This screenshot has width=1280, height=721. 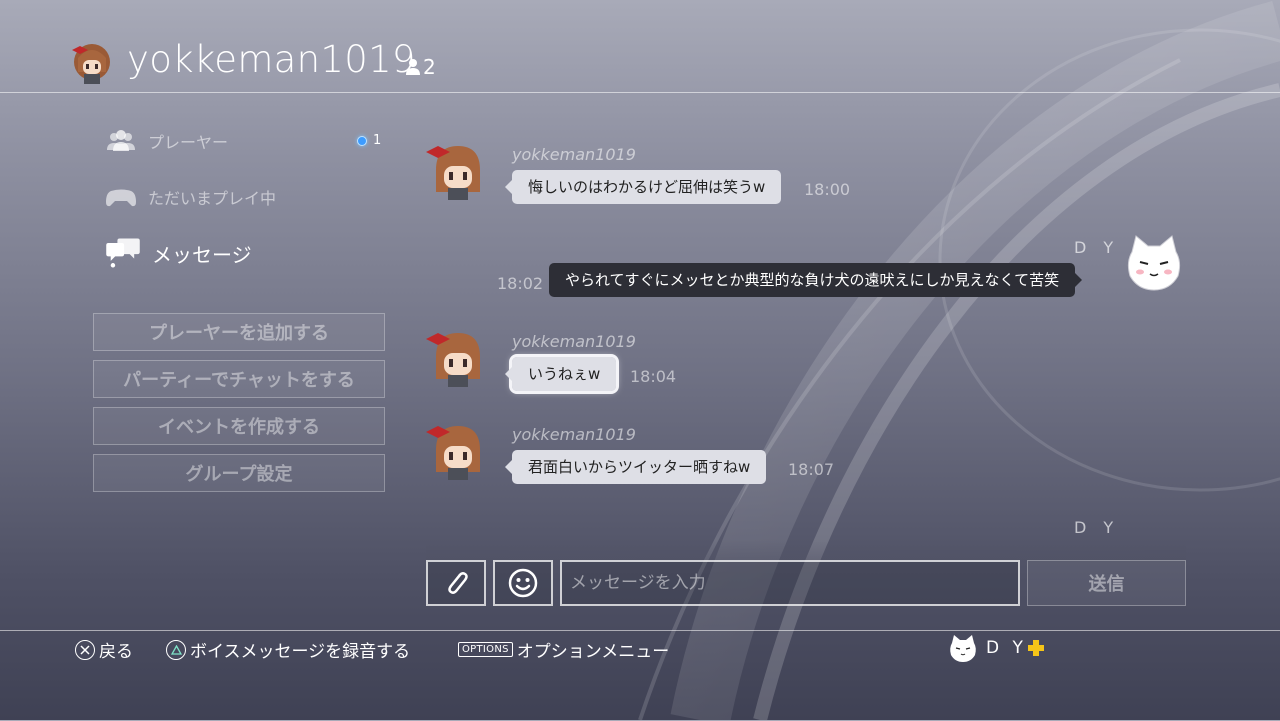 I want to click on message-bubble-selected: いうねぇw, so click(x=562, y=374).